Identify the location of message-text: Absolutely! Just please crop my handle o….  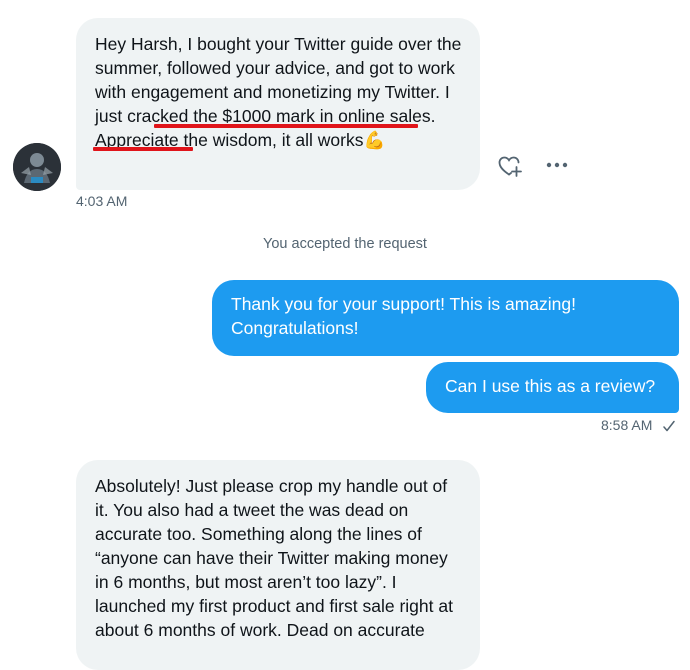
(274, 558).